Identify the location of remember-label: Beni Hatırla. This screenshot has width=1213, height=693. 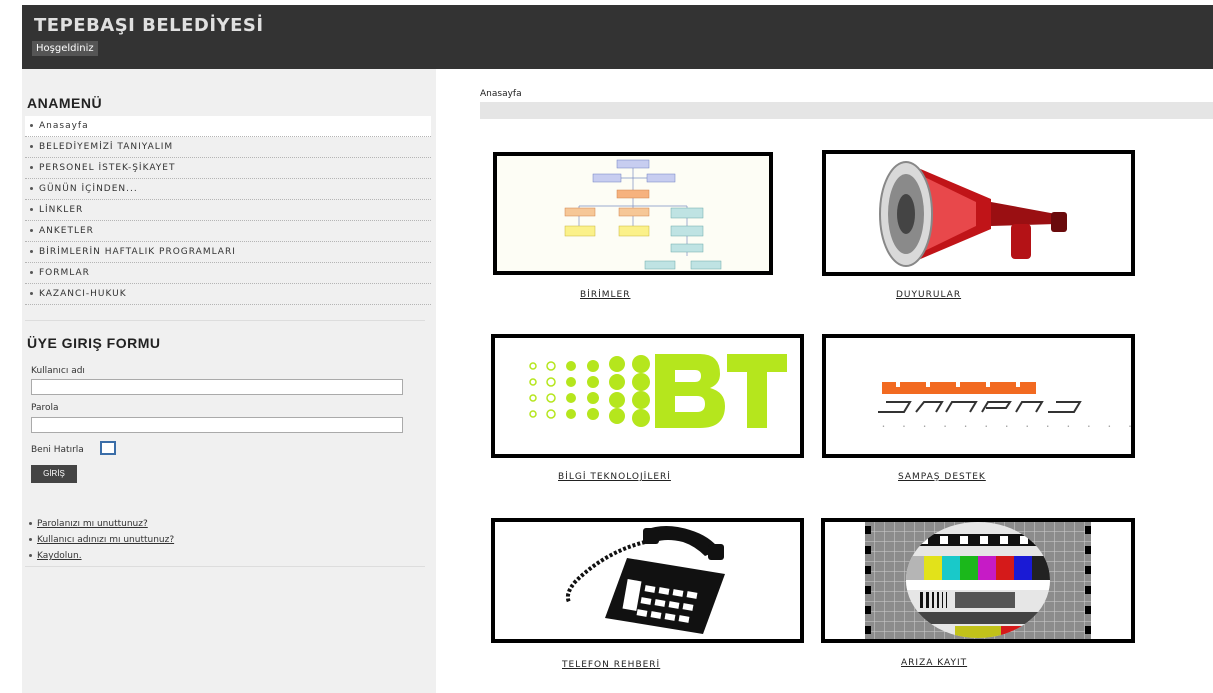
(57, 450).